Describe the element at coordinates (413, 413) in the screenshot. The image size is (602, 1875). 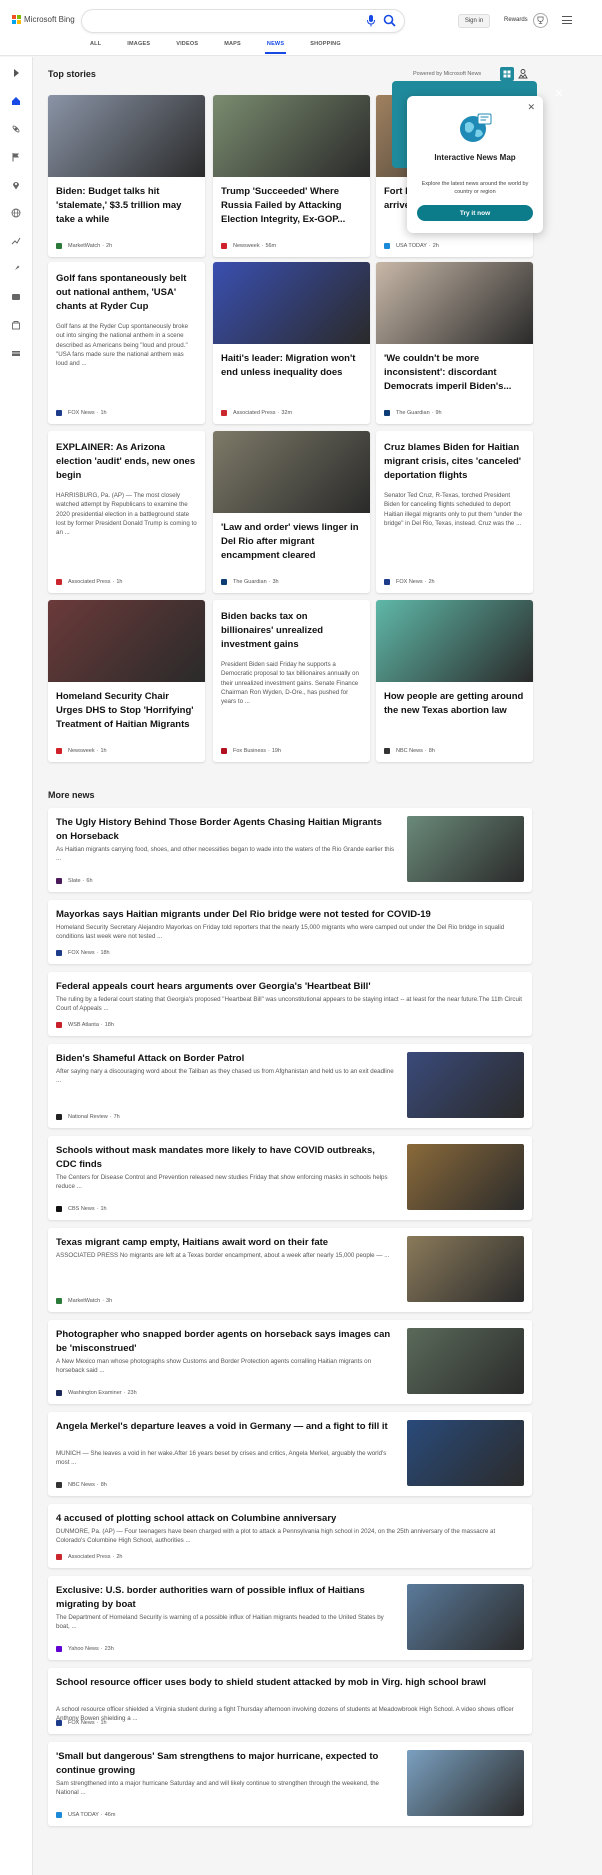
I see `story-source: The Guardian · 9h` at that location.